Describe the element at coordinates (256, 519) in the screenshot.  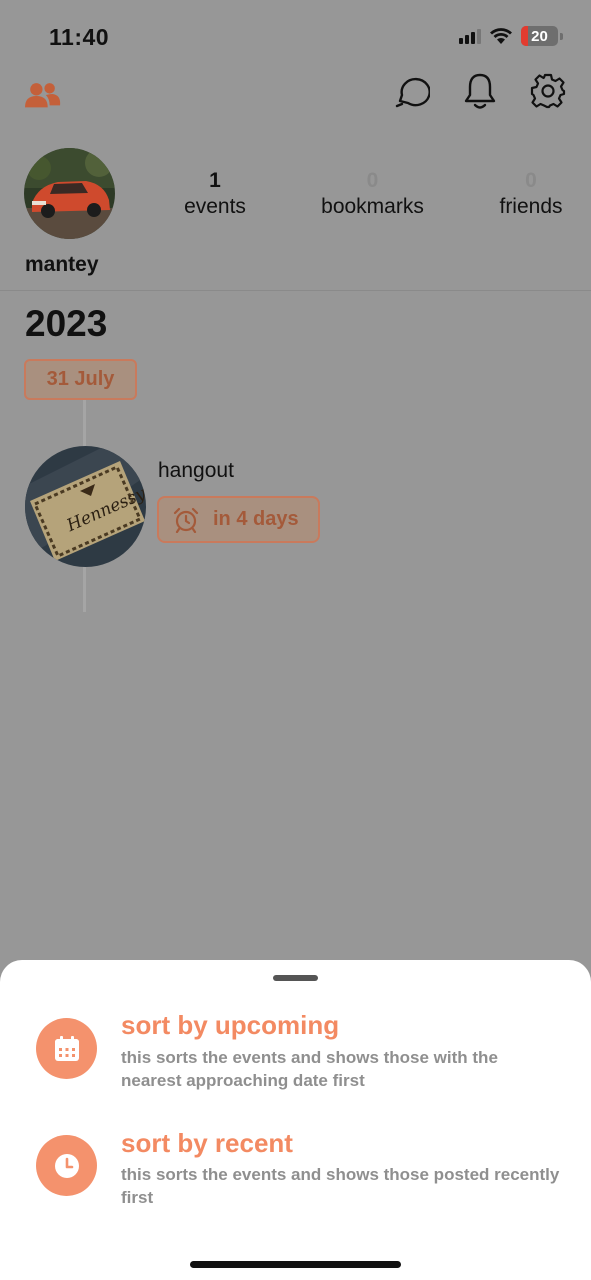
I see `countdown-text: in 4 days` at that location.